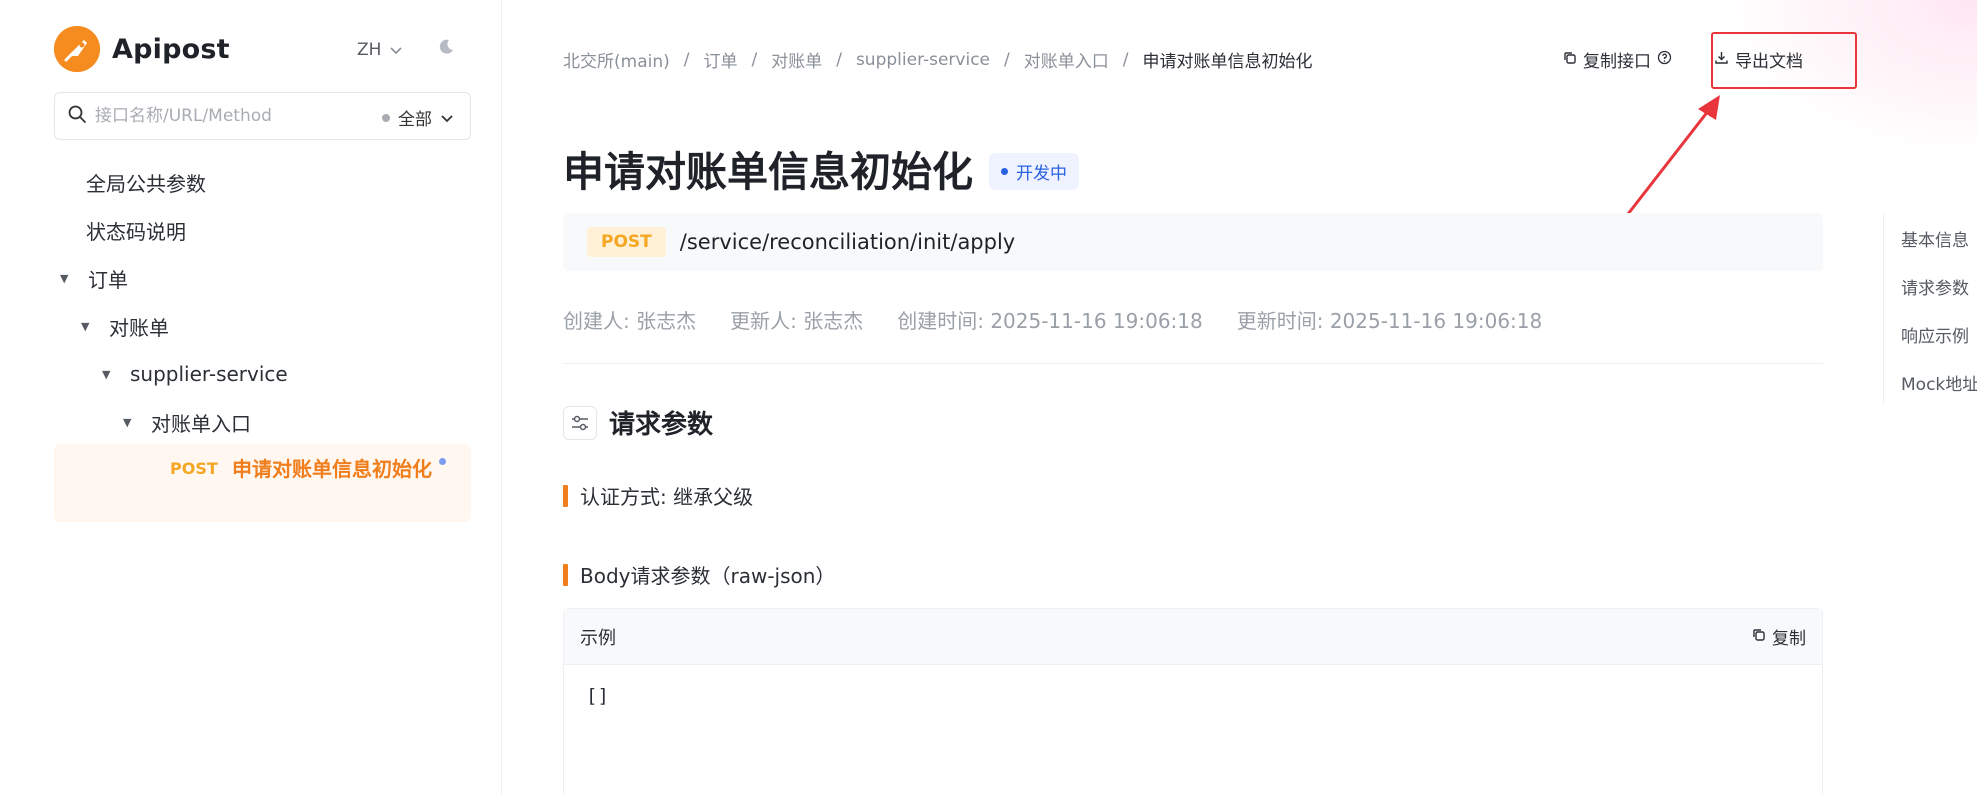  I want to click on status-label: 开发中, so click(1041, 173).